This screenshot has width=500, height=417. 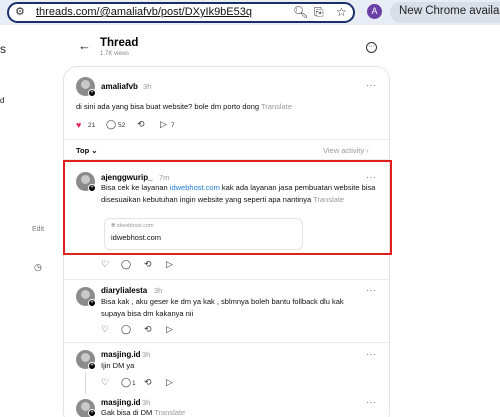 I want to click on back-arrow-icon: ←, so click(x=84, y=45).